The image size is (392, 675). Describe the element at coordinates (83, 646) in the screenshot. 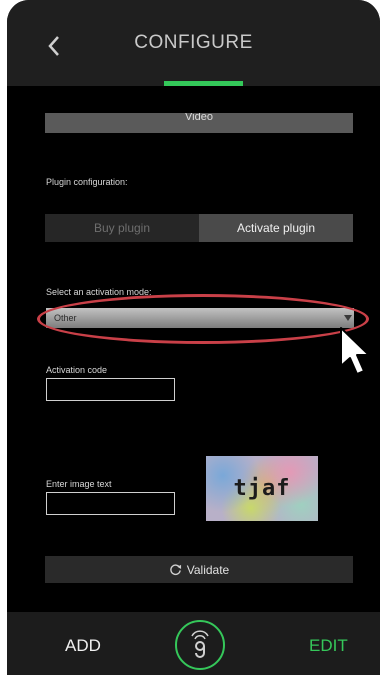

I see `add-button: ADD` at that location.